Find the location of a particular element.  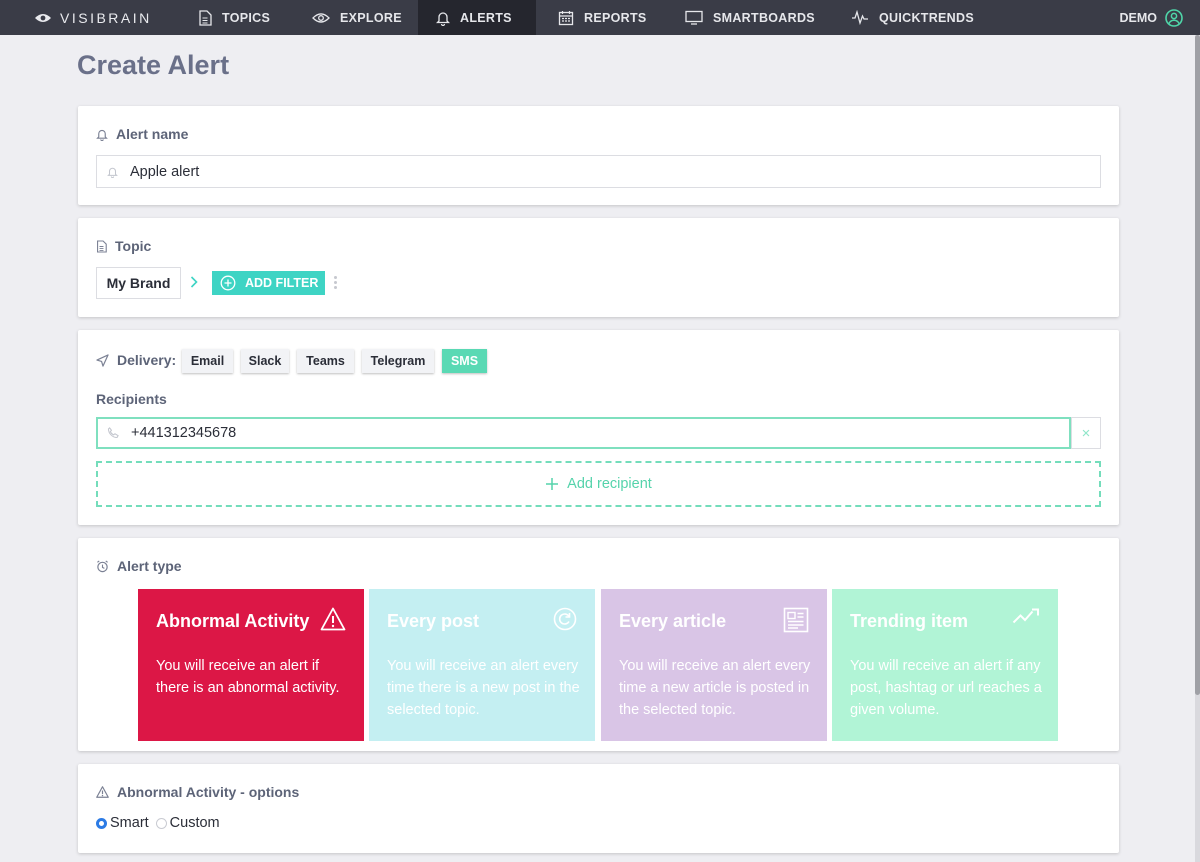

add-filter-label: ADD FILTER is located at coordinates (282, 283).